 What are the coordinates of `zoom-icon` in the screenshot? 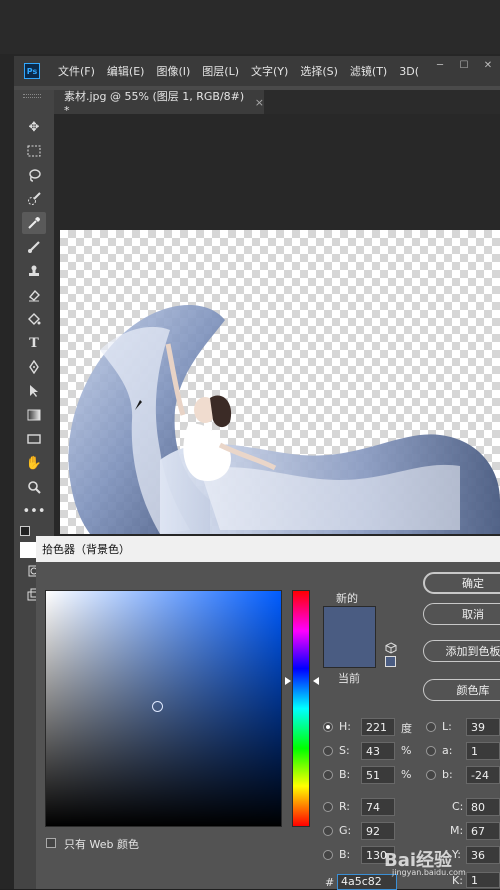 It's located at (34, 487).